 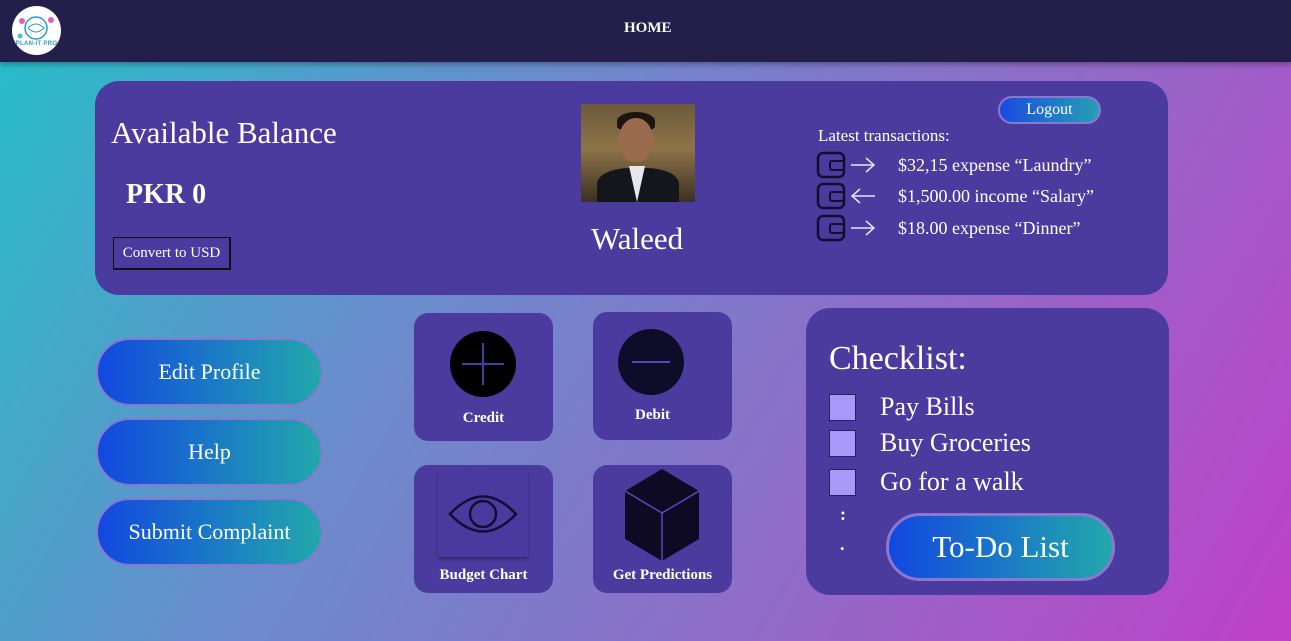 What do you see at coordinates (662, 575) in the screenshot?
I see `get-predictions-label: Get Predictions` at bounding box center [662, 575].